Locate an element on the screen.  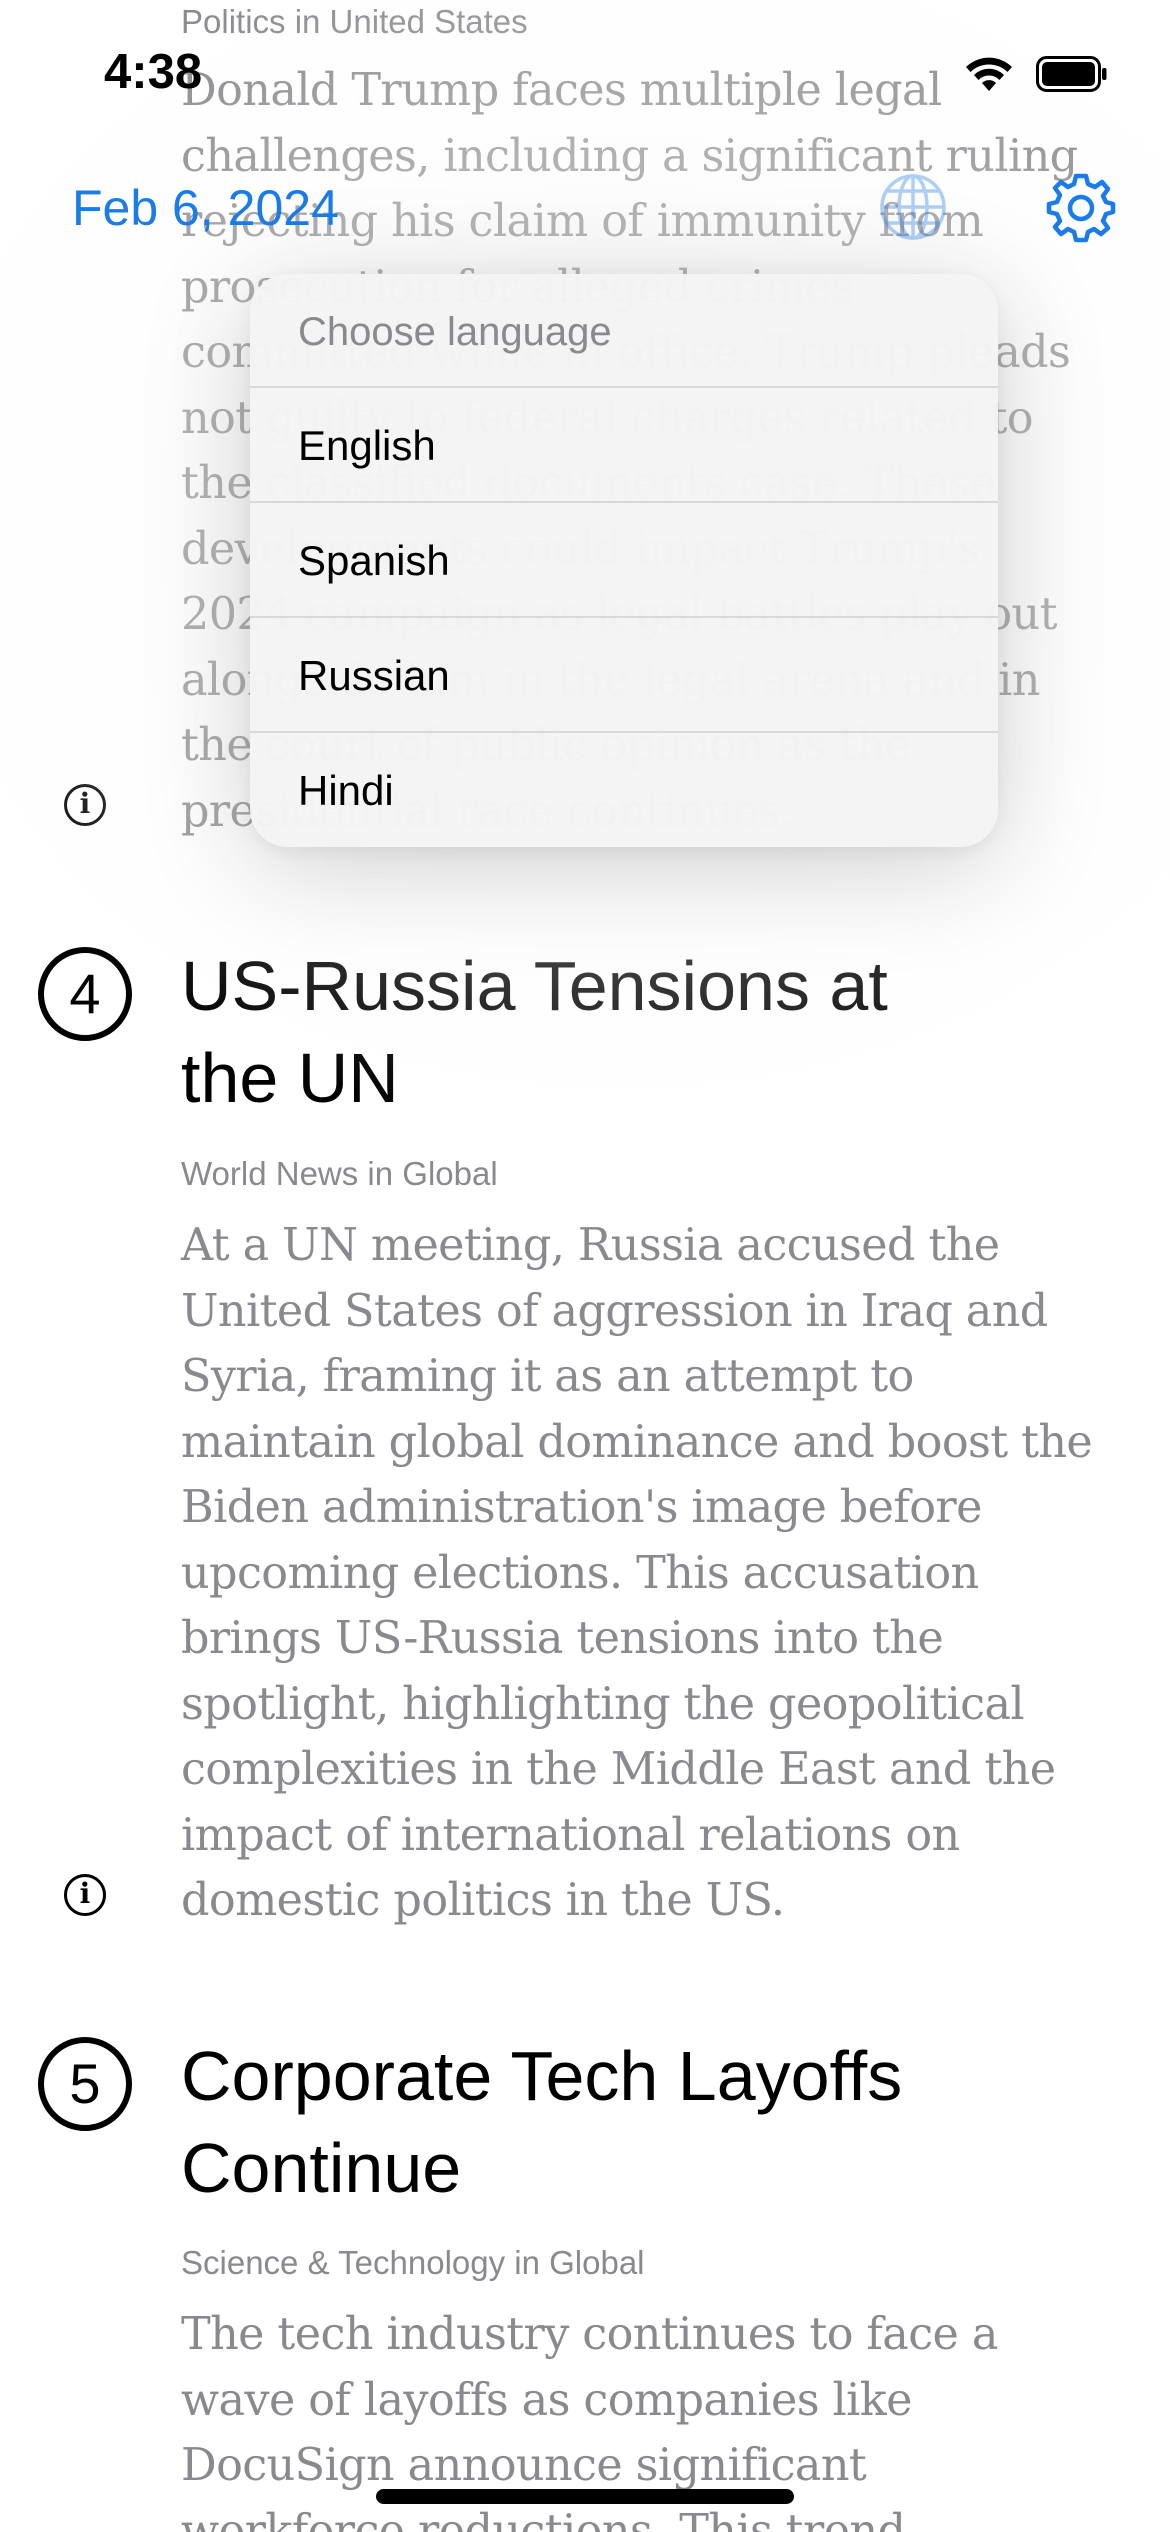
language-option-english: English is located at coordinates (624, 445).